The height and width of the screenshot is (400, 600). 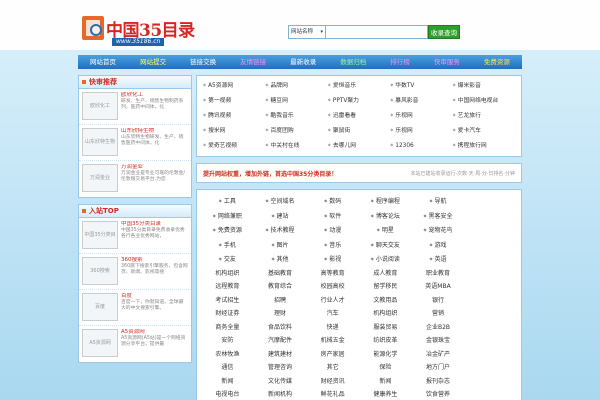 I want to click on sidebar-site-entry: A5资源网 A5资源网 A5资源网(A5站)是一个网络资源分享平台，提供最, so click(x=135, y=344).